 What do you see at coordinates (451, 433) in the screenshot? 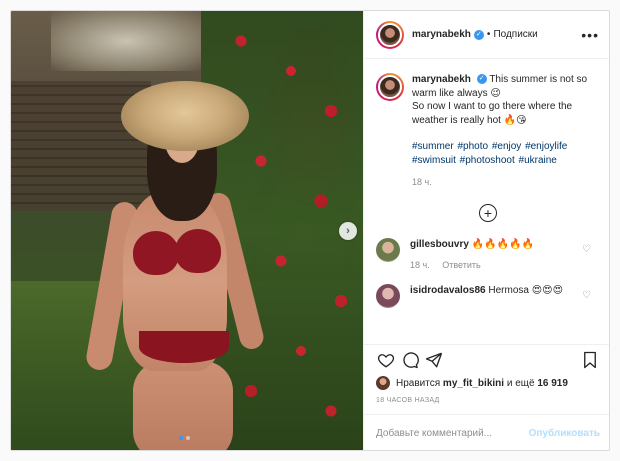
I see `comment-input` at bounding box center [451, 433].